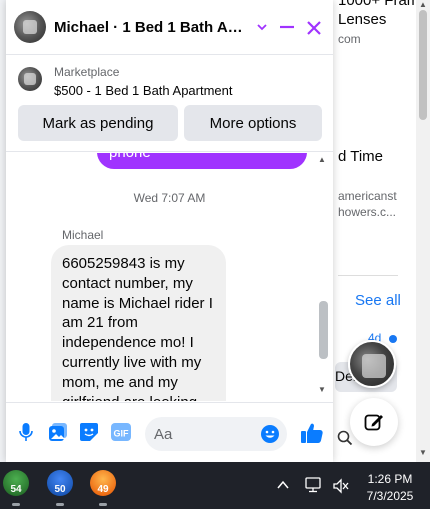 This screenshot has width=430, height=509. I want to click on minimize-icon, so click(287, 29).